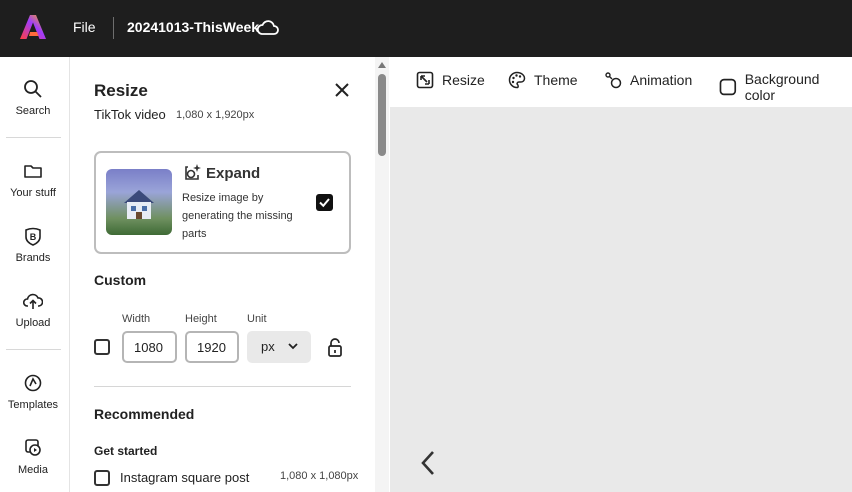  Describe the element at coordinates (33, 111) in the screenshot. I see `nav-label: Search` at that location.